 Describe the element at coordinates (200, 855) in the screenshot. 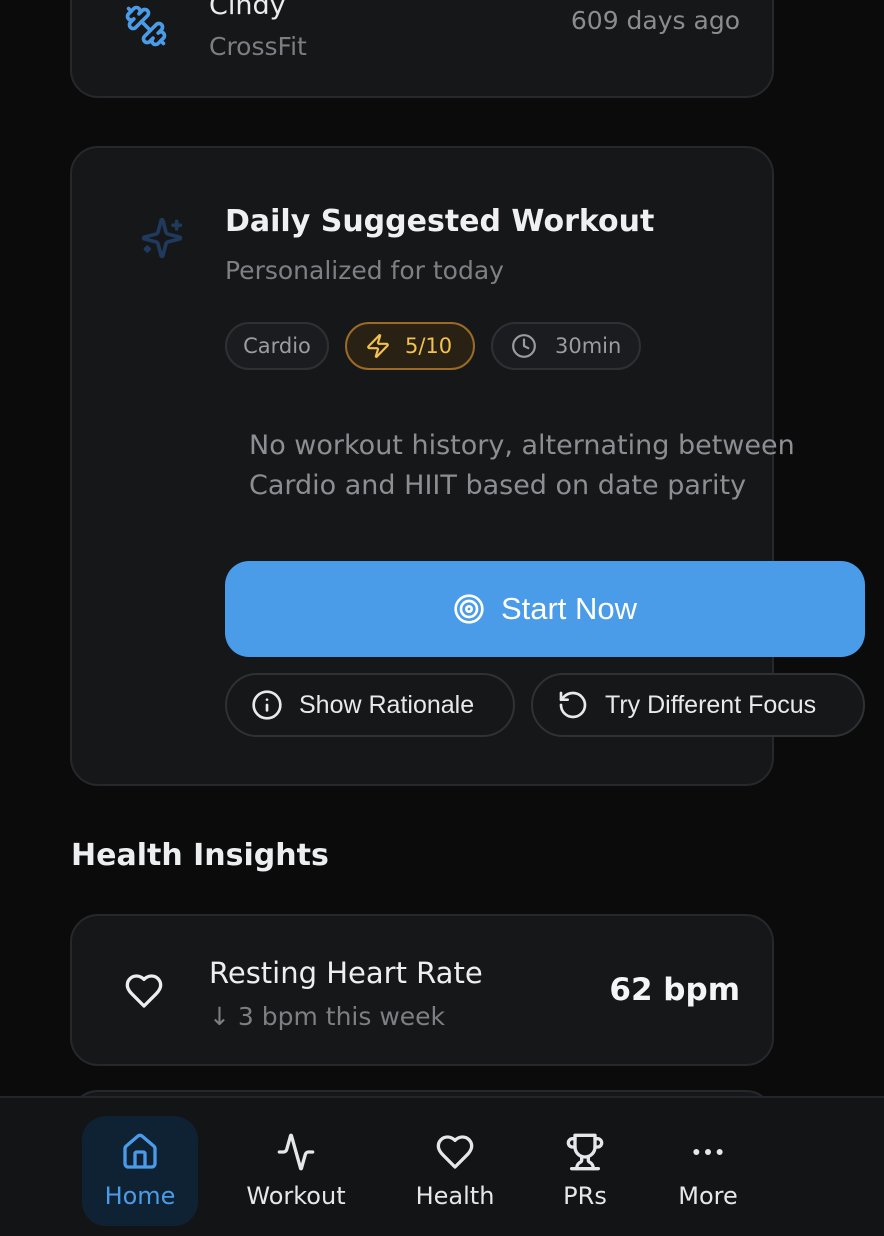

I see `health-insights-title: Health Insights` at that location.